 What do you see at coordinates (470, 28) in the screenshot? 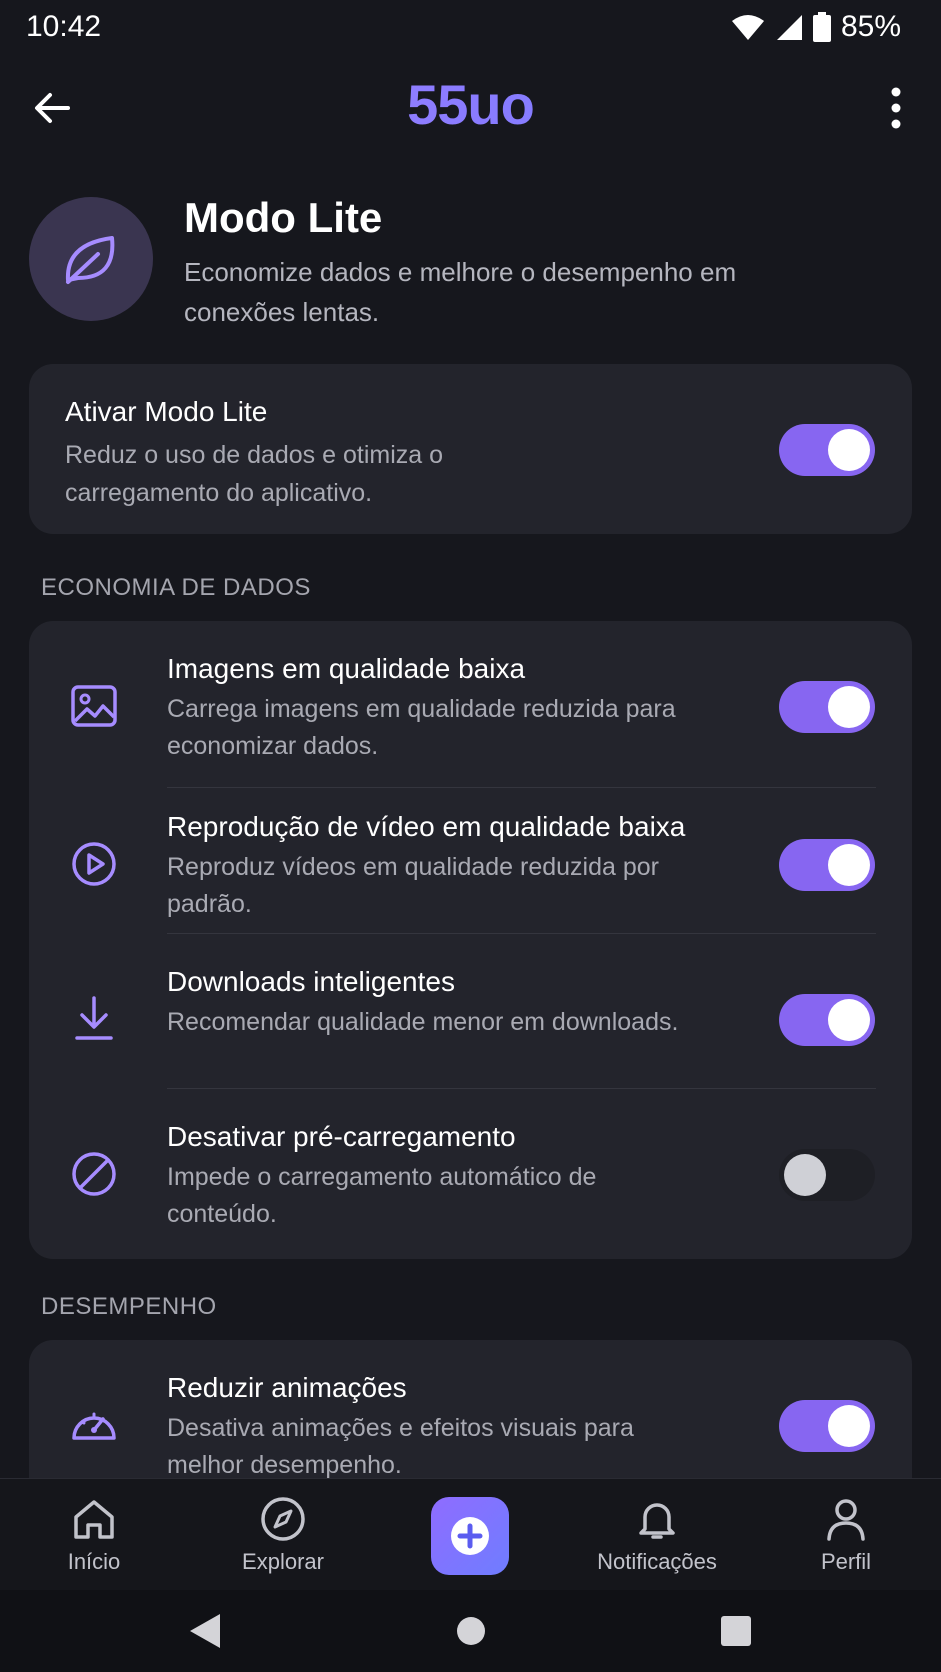
I see `status-bar: 10:42 85%` at bounding box center [470, 28].